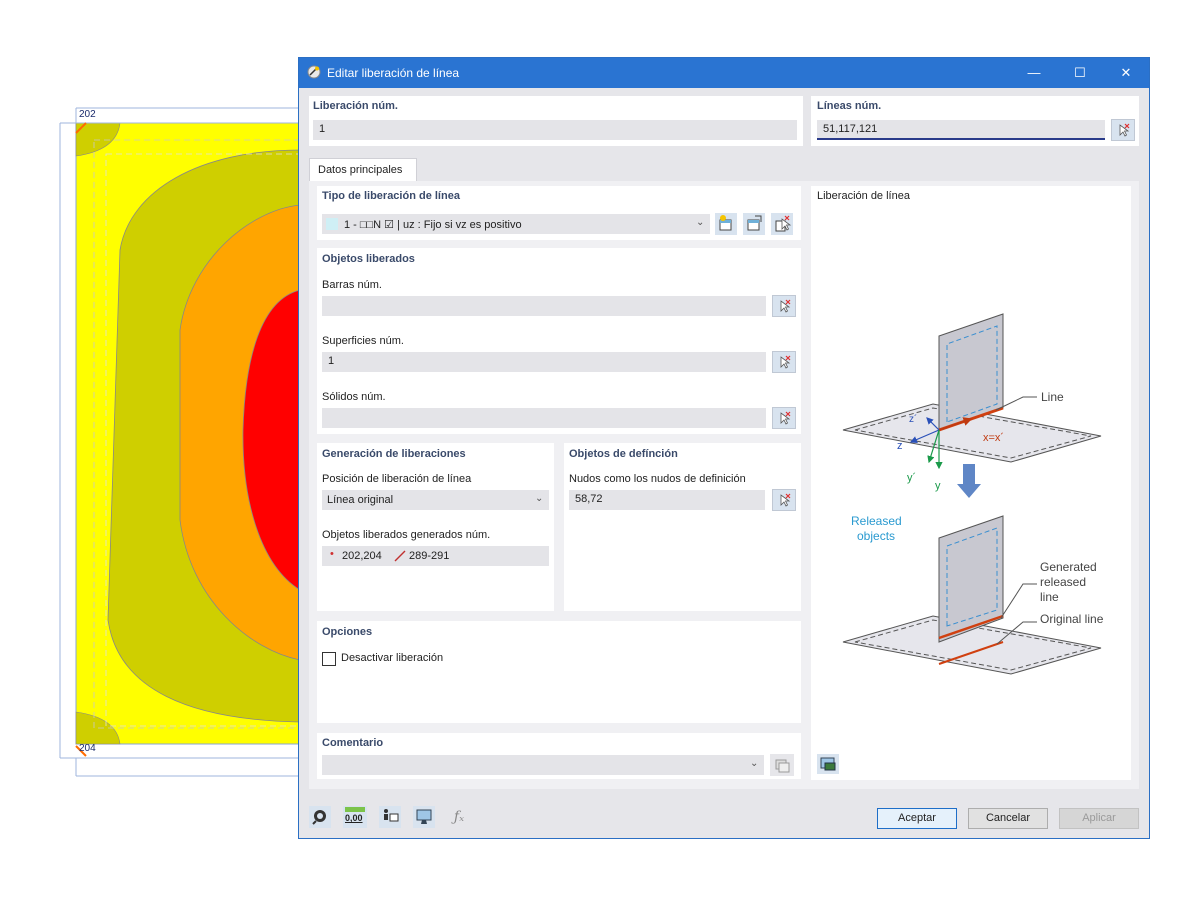 Image resolution: width=1200 pixels, height=900 pixels. I want to click on export-image-icon, so click(828, 764).